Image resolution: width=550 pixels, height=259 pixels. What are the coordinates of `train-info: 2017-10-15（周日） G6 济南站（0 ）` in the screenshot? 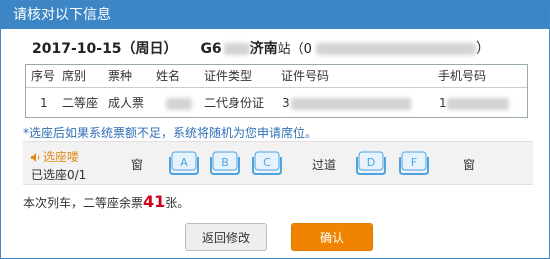 It's located at (272, 48).